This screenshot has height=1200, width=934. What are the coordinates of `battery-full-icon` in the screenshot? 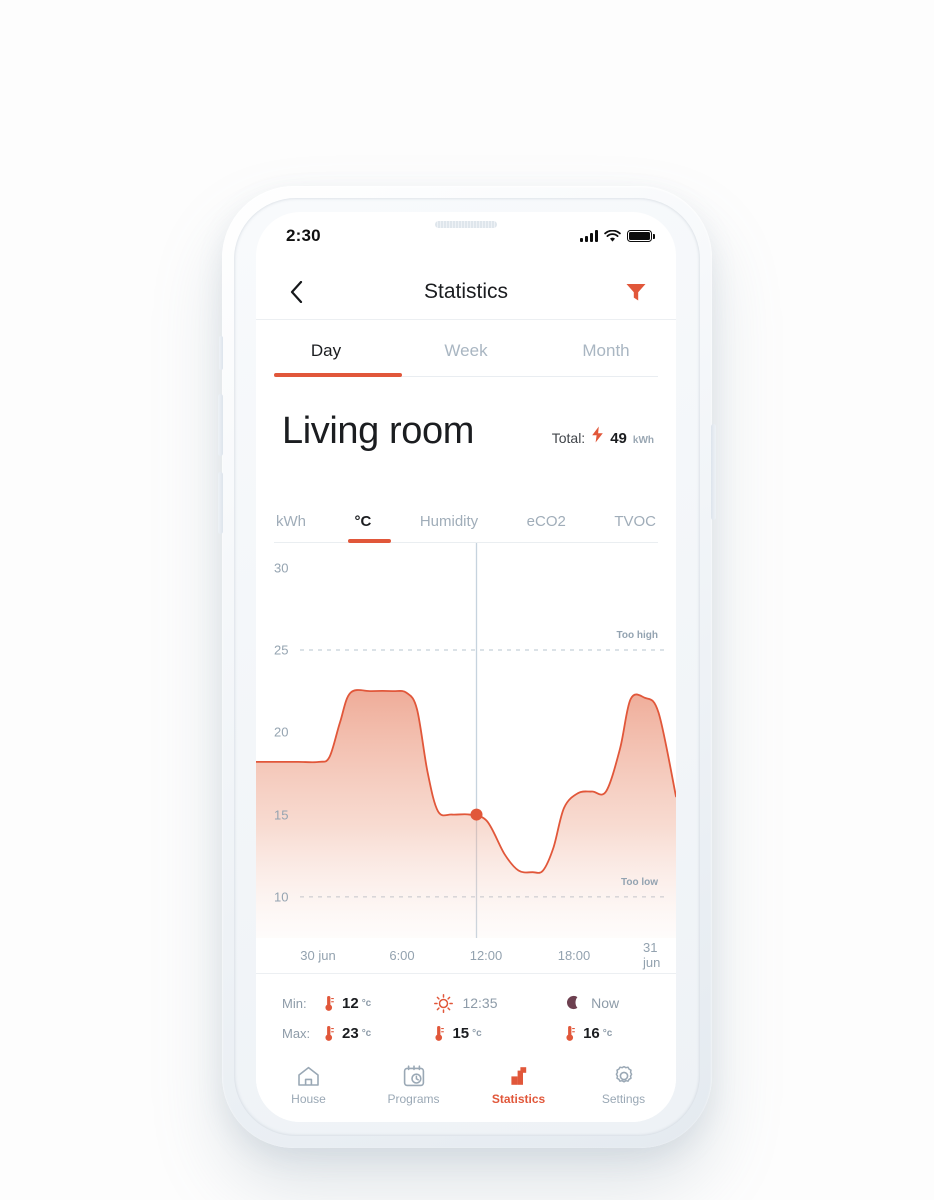 It's located at (641, 236).